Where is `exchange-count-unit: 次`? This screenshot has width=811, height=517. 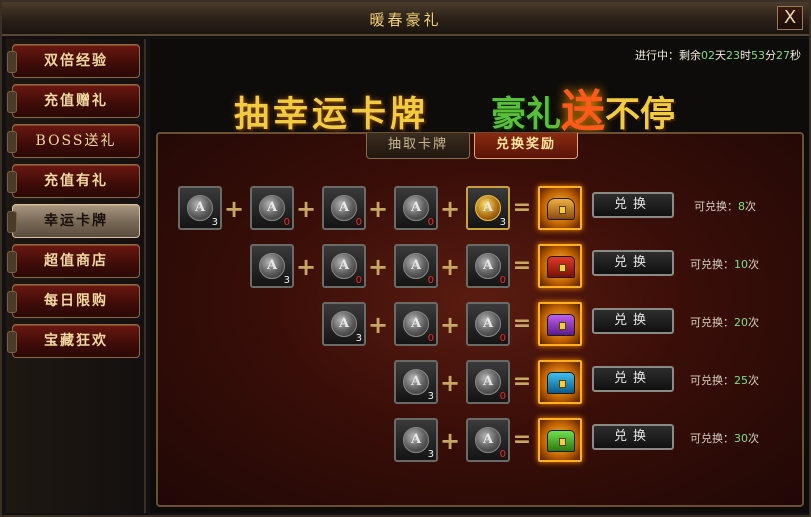 exchange-count-unit: 次 is located at coordinates (753, 438).